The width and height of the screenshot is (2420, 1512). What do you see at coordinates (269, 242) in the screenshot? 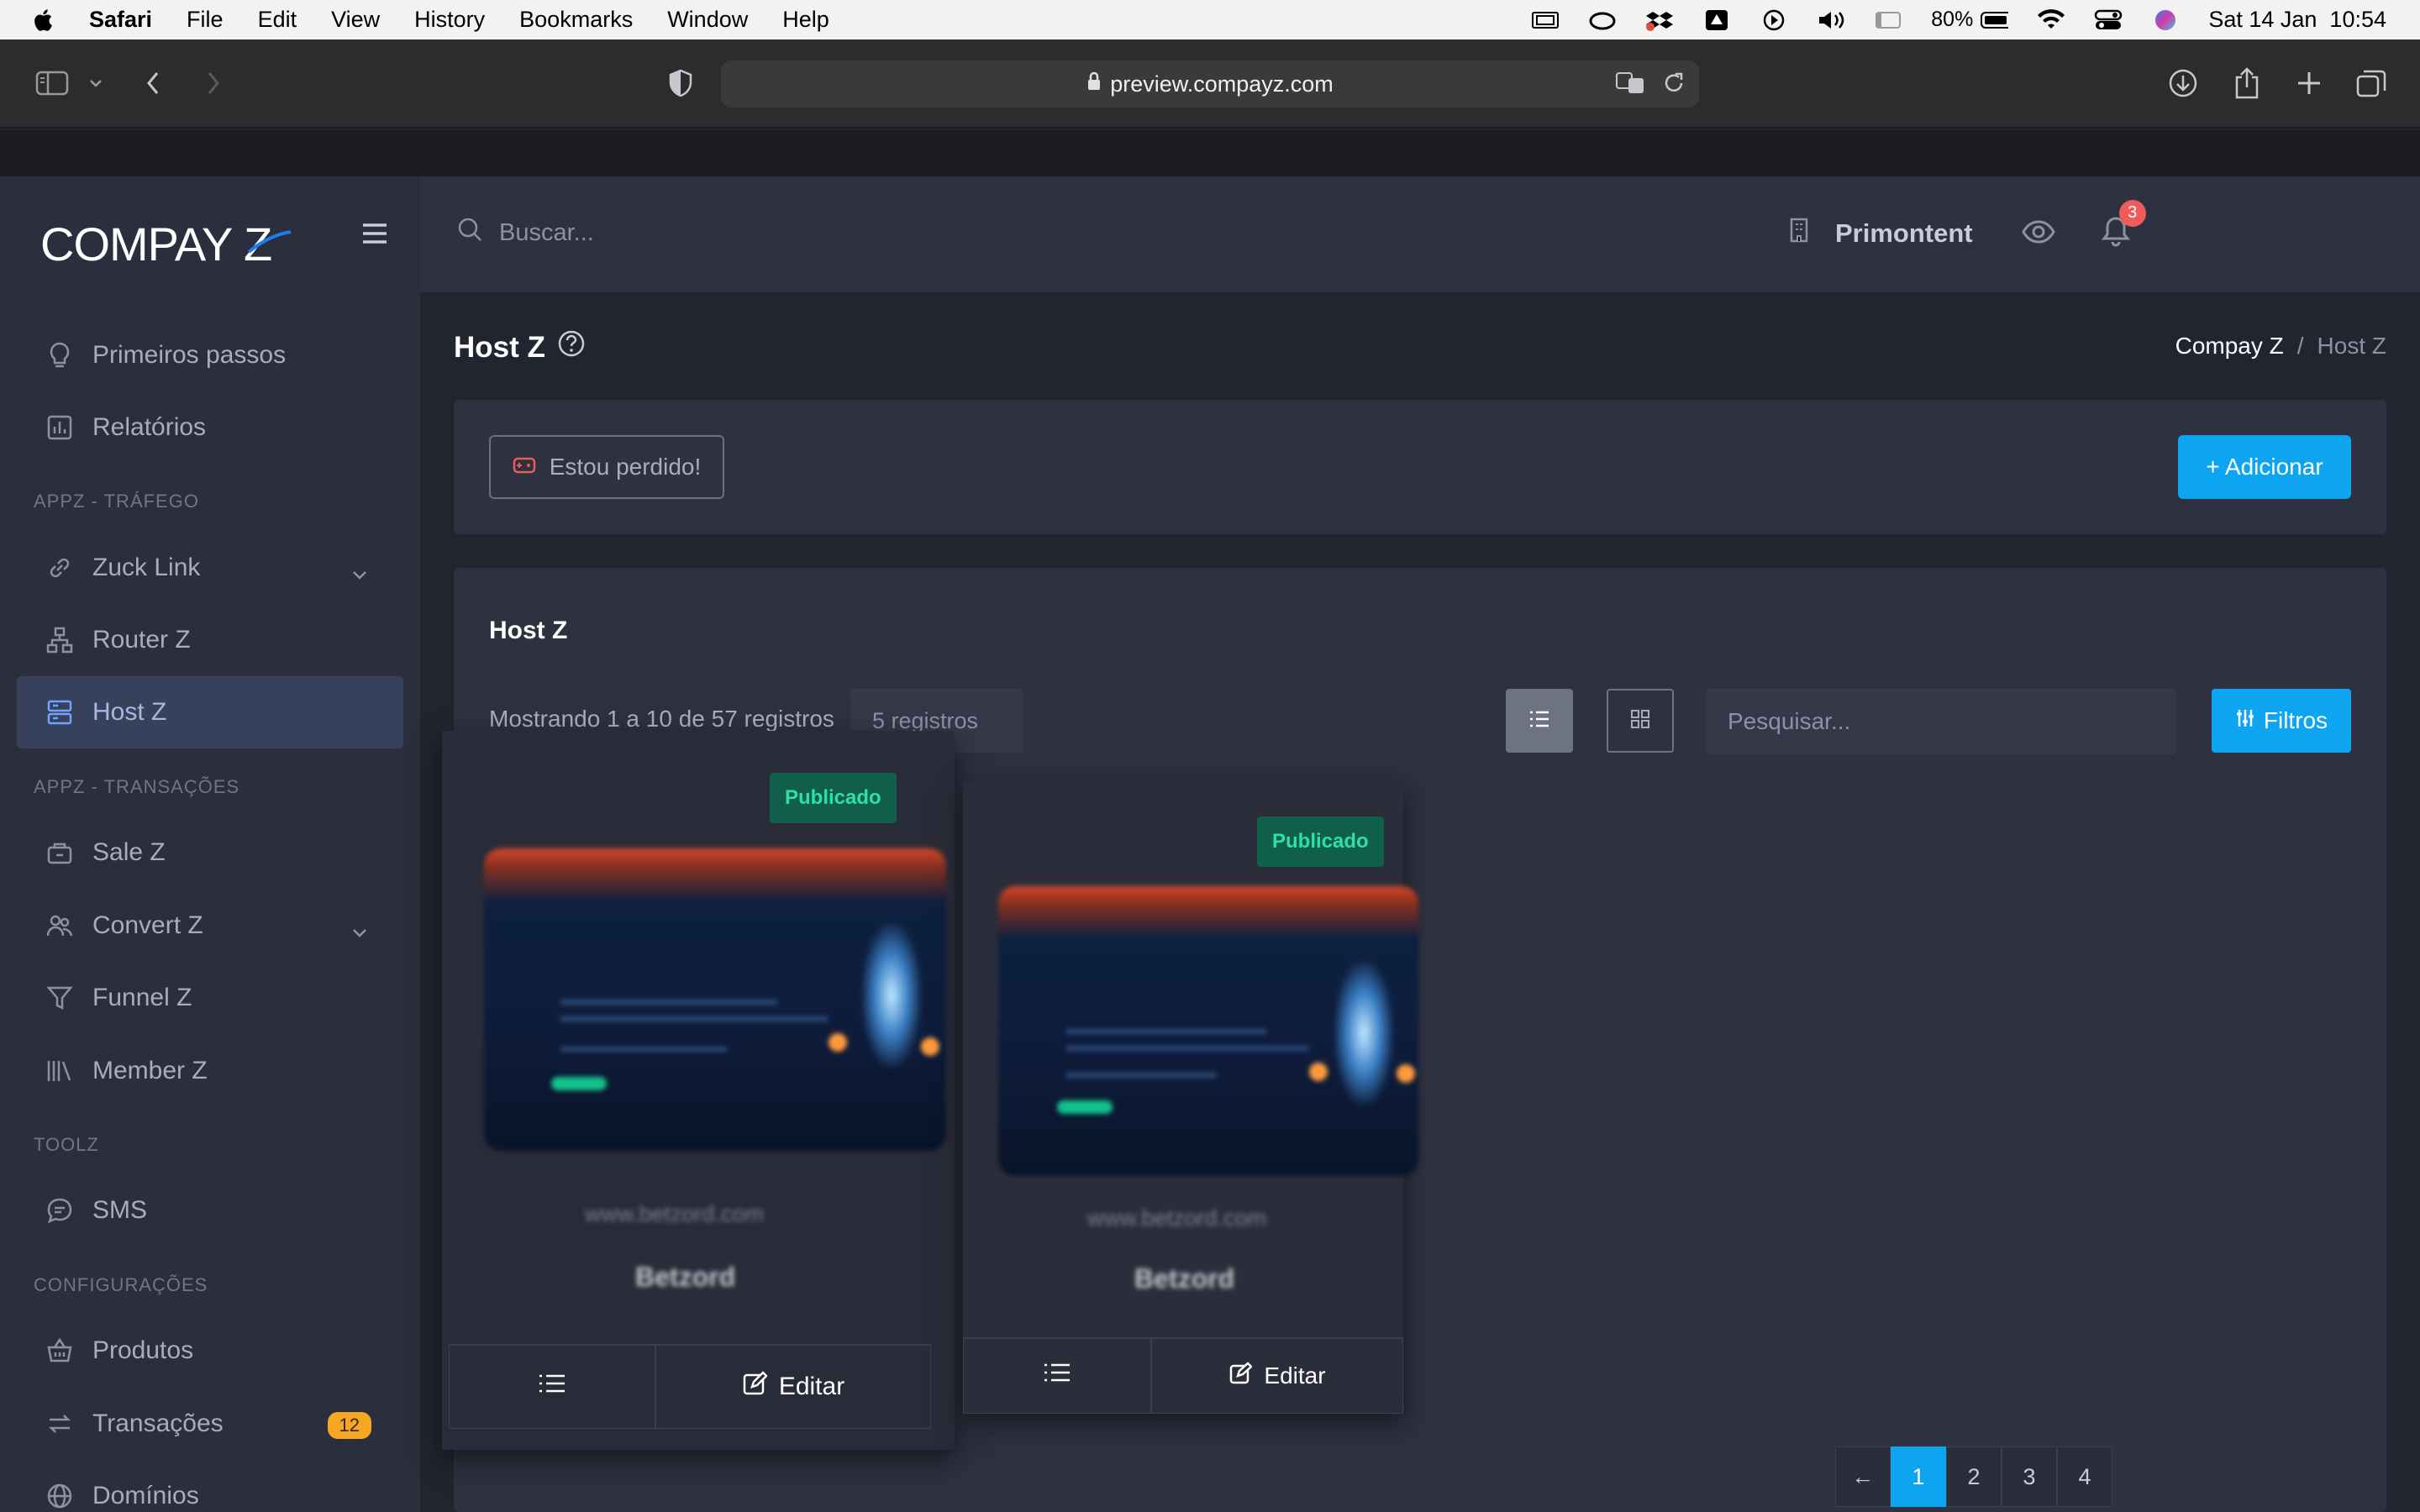
I see `logo-swoosh-icon` at bounding box center [269, 242].